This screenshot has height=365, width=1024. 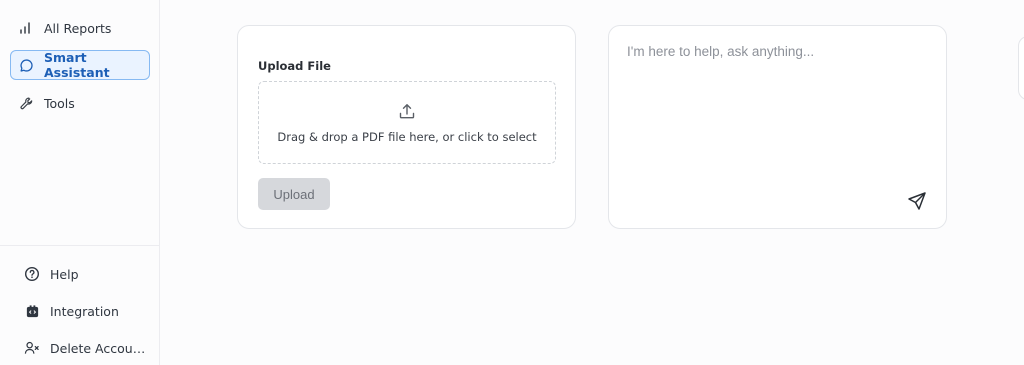 I want to click on help-circle-icon, so click(x=32, y=274).